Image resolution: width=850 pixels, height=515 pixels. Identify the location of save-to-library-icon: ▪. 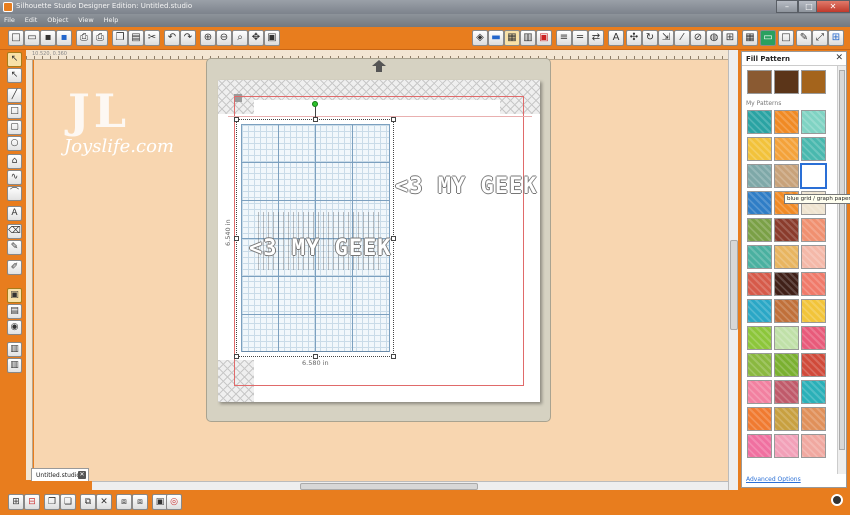
(64, 38).